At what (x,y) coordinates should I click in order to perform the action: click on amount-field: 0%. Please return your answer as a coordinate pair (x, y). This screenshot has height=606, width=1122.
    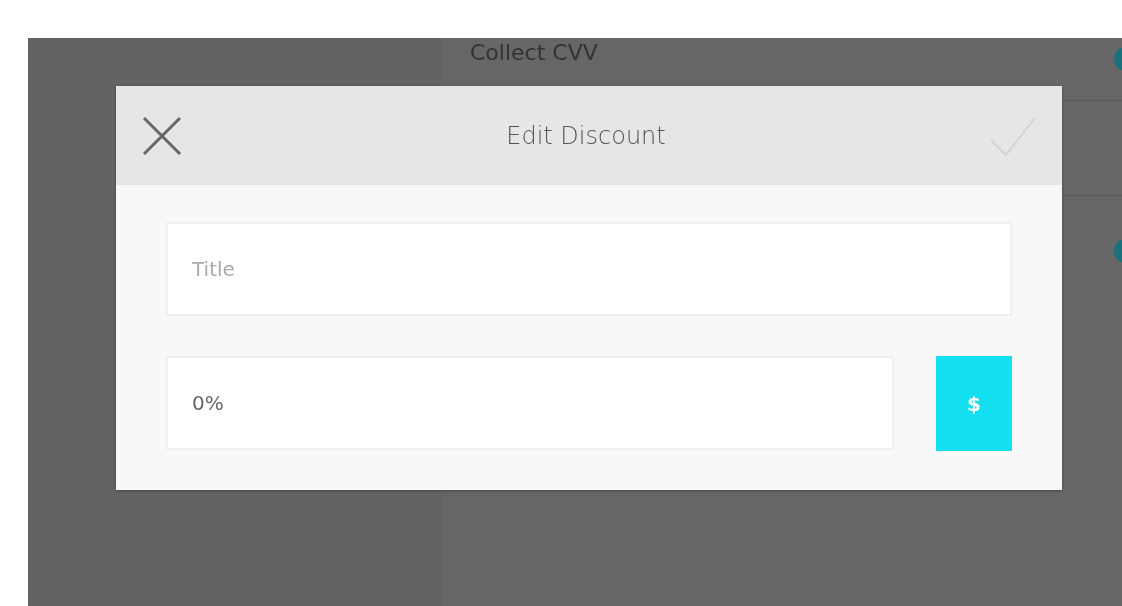
    Looking at the image, I should click on (530, 403).